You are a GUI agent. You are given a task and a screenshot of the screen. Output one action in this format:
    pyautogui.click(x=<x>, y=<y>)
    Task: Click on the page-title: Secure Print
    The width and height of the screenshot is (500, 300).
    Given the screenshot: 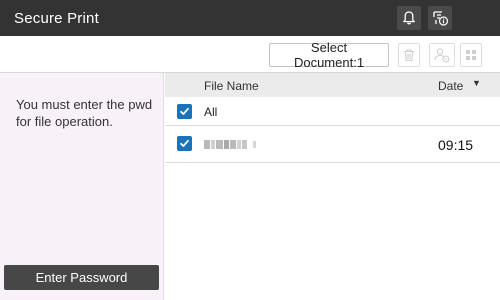 What is the action you would take?
    pyautogui.click(x=56, y=18)
    